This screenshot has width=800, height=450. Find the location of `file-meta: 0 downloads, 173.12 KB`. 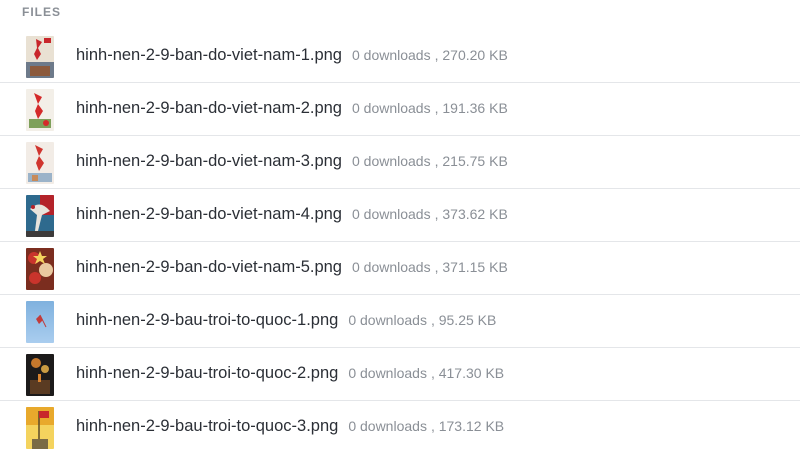

file-meta: 0 downloads, 173.12 KB is located at coordinates (426, 426).